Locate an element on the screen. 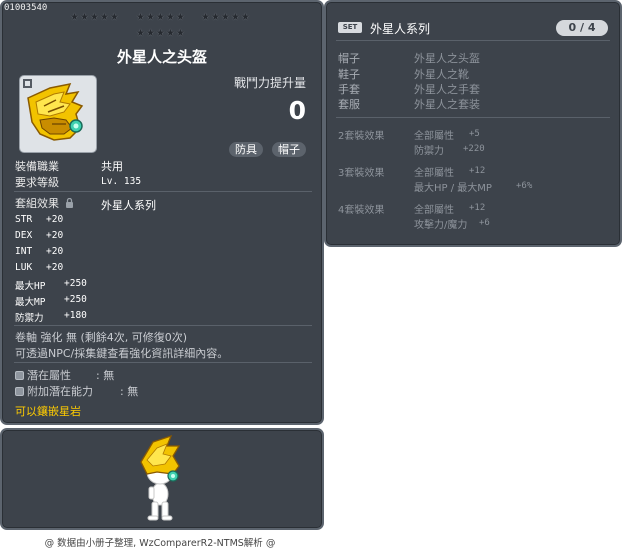  set-count-badge: 0 / 4 is located at coordinates (582, 28).